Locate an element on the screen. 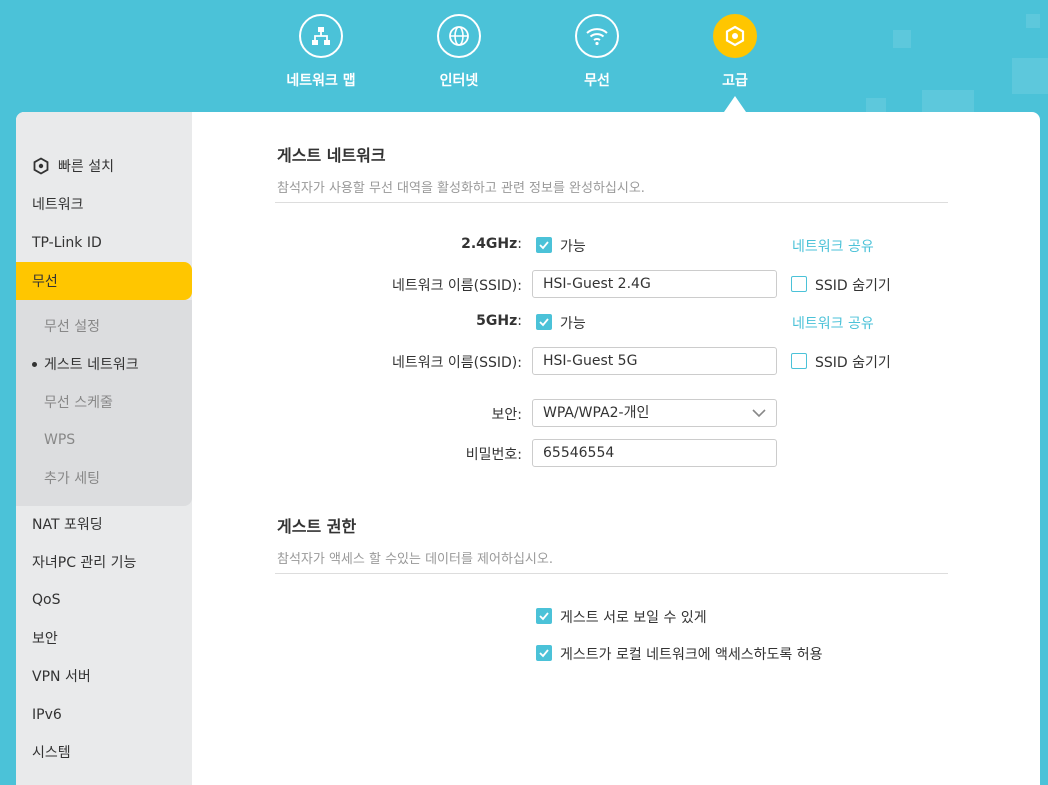 The height and width of the screenshot is (785, 1048). sidebar-item-label: QoS is located at coordinates (46, 600).